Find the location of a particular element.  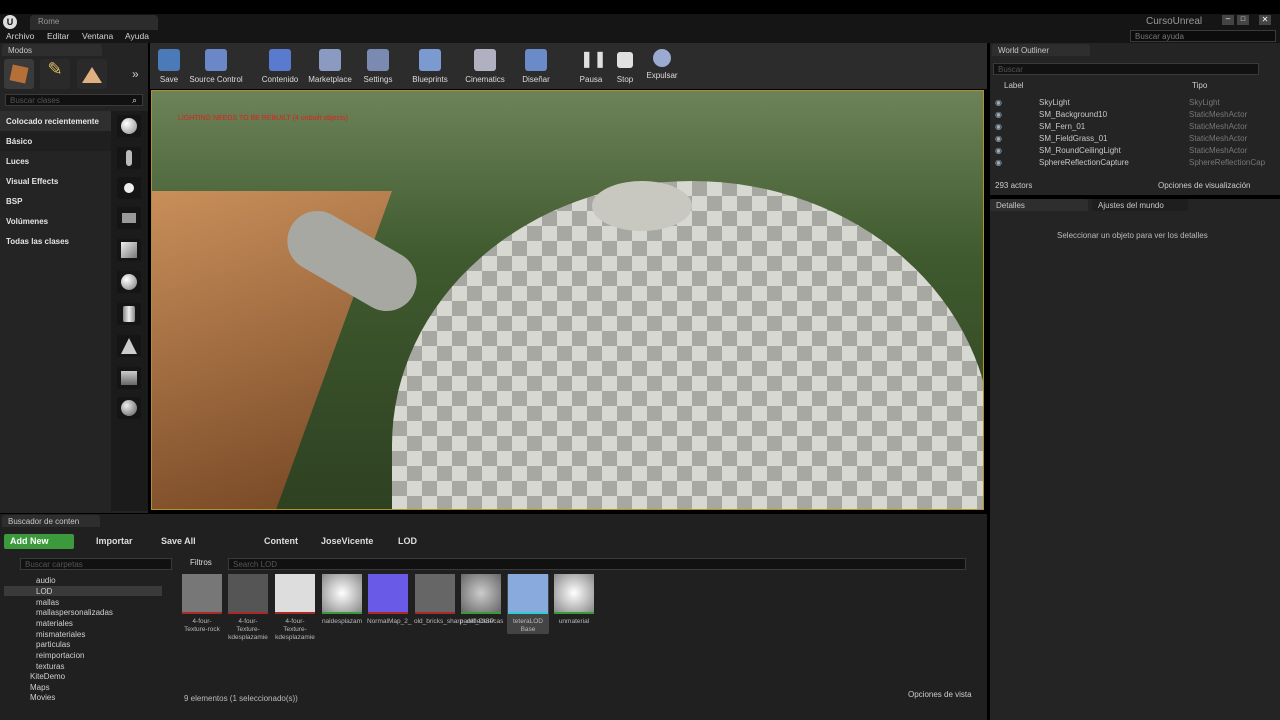

folder-item: LOD is located at coordinates (44, 591).